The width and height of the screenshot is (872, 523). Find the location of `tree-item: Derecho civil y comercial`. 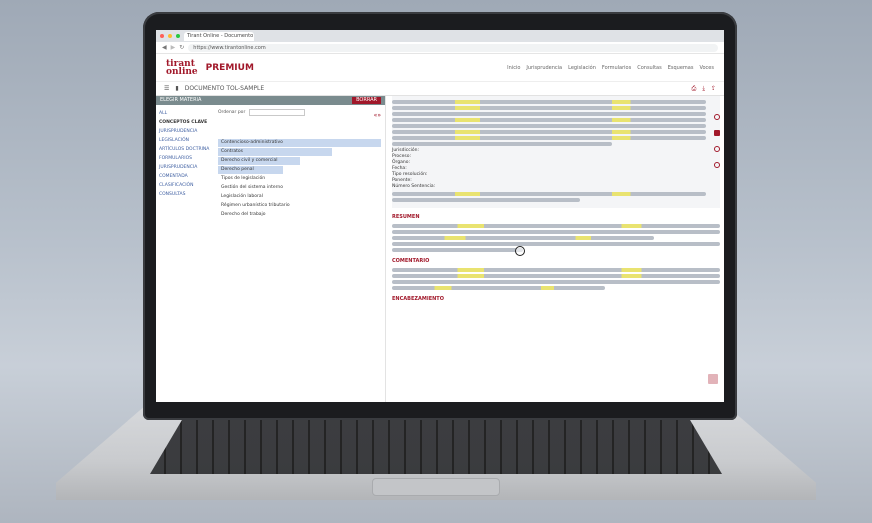

tree-item: Derecho civil y comercial is located at coordinates (259, 161).